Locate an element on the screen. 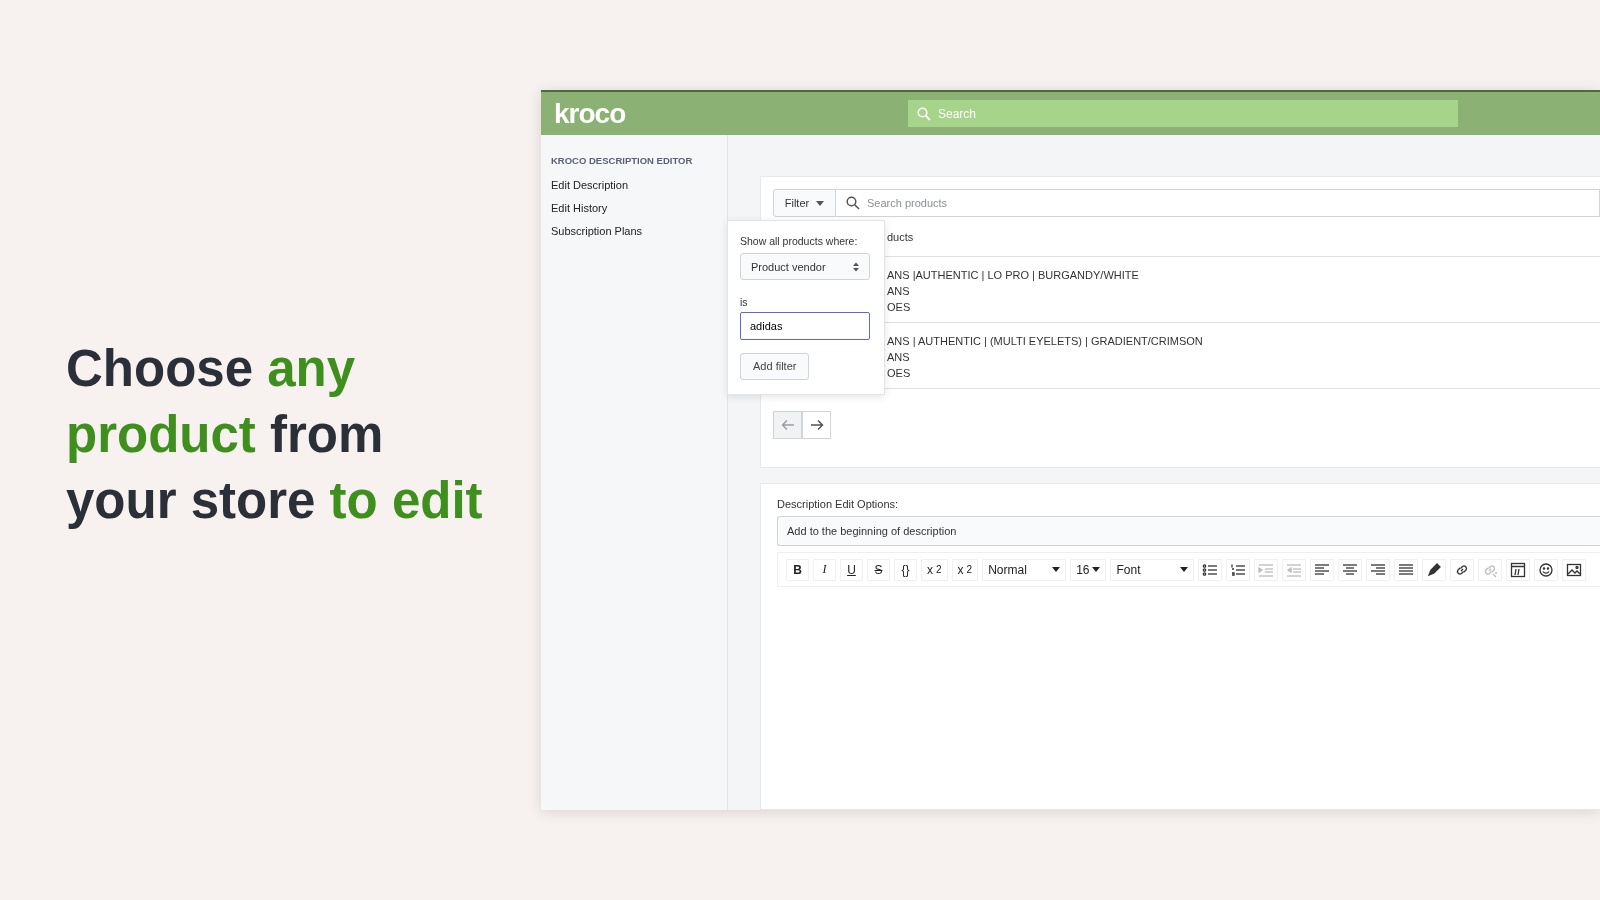 This screenshot has width=1600, height=900. bullet-list-button is located at coordinates (1210, 569).